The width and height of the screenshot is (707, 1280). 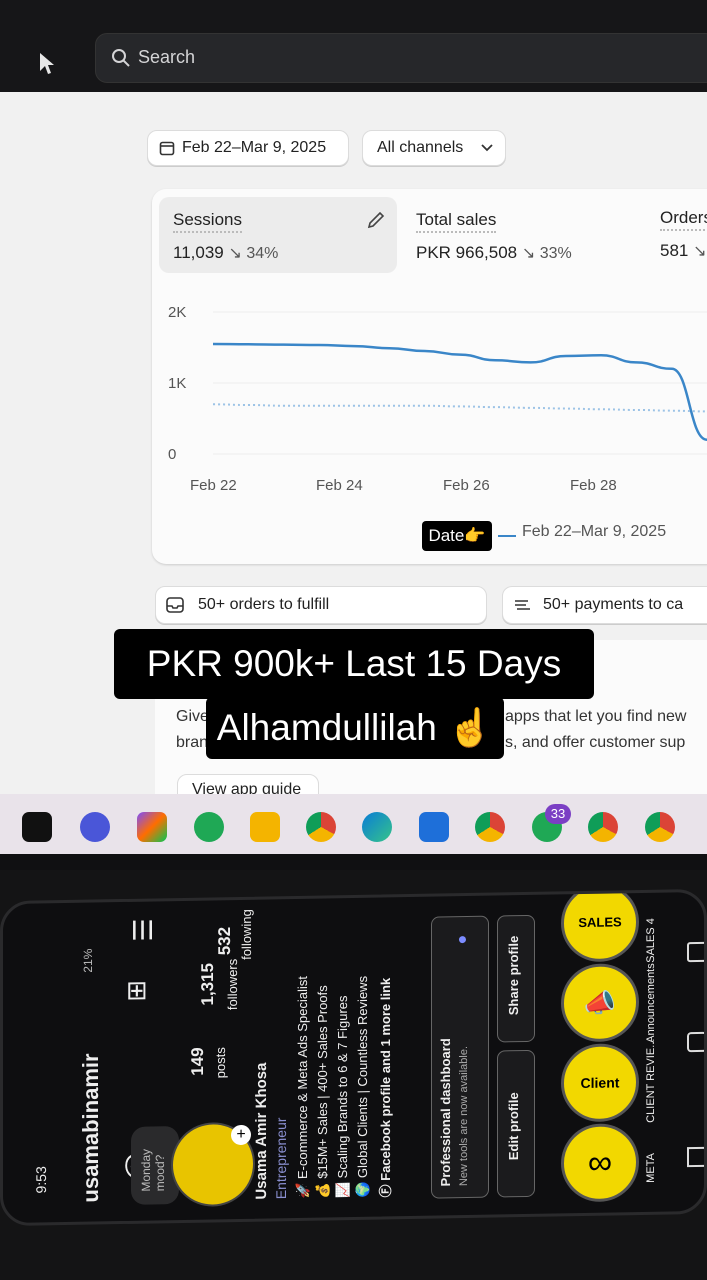 I want to click on username: usamabinamir, so click(x=91, y=1128).